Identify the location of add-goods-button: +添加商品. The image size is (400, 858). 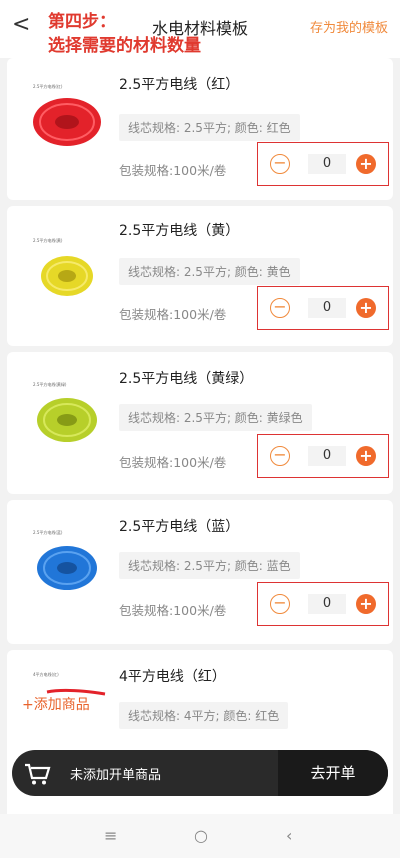
(56, 704).